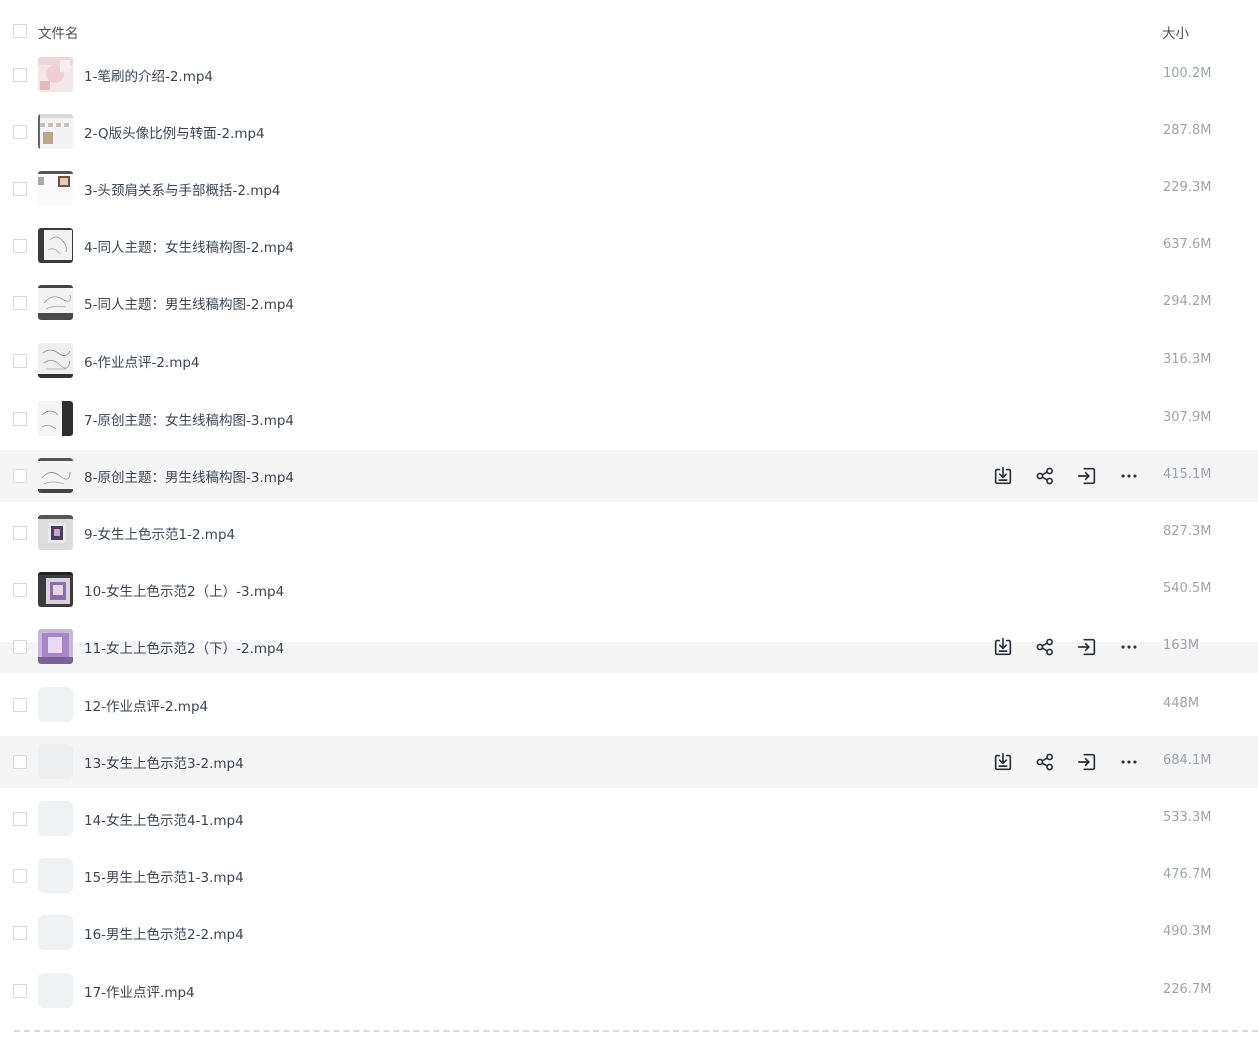 This screenshot has height=1039, width=1258. I want to click on file-name: 16-男生上色示范2-2.mp4, so click(164, 933).